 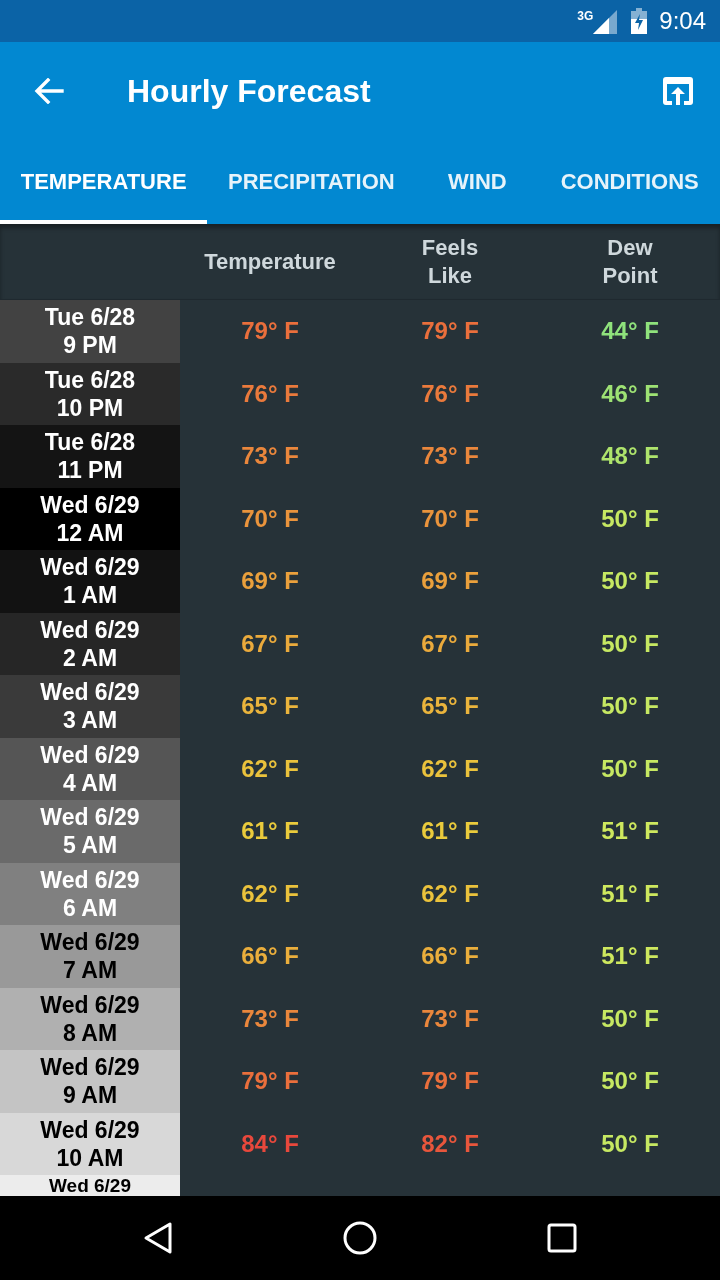 What do you see at coordinates (158, 1238) in the screenshot?
I see `triangle-back-icon` at bounding box center [158, 1238].